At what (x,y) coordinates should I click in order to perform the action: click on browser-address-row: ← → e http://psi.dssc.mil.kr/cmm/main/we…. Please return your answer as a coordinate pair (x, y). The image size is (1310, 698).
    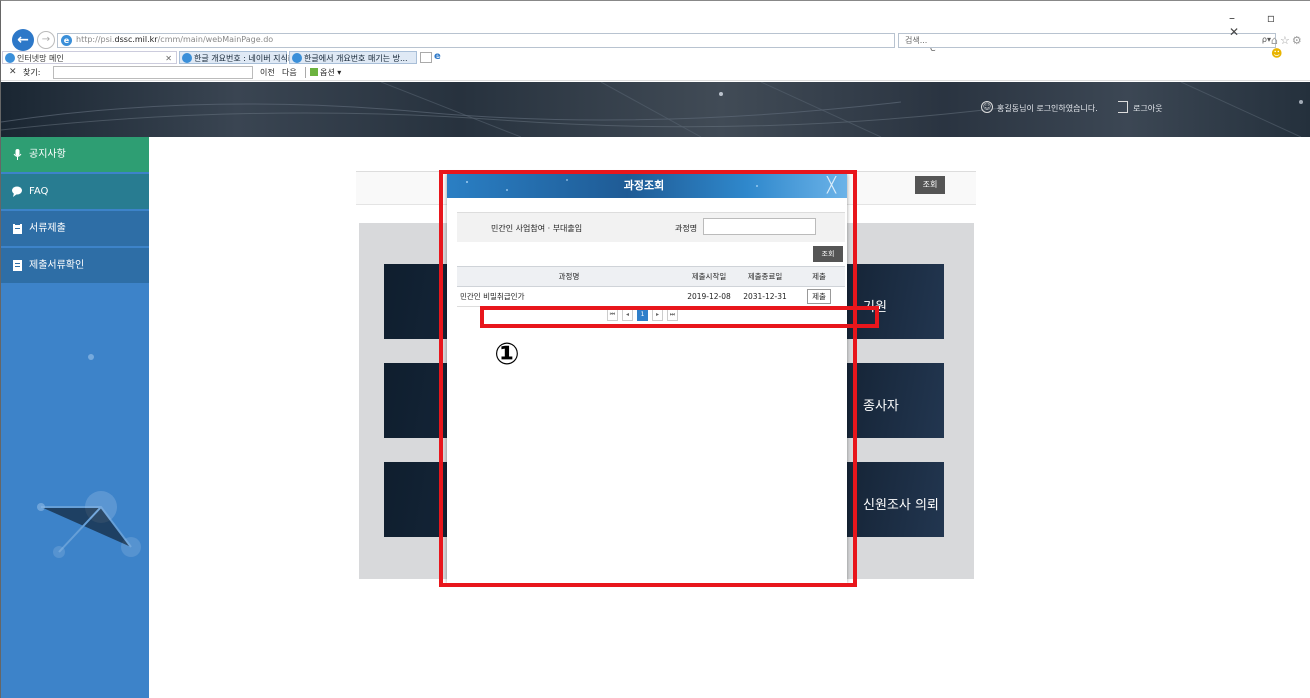
    Looking at the image, I should click on (655, 30).